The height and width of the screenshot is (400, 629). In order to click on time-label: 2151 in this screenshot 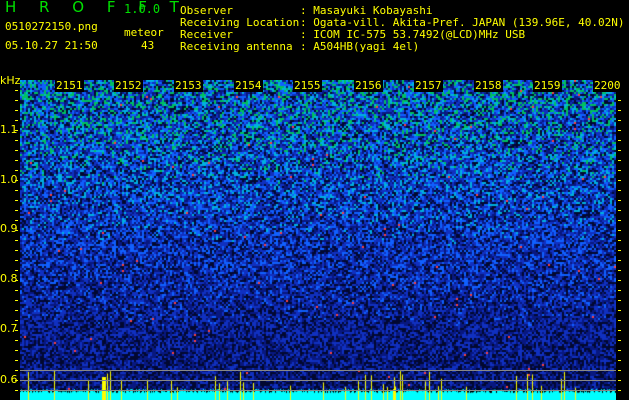, I will do `click(69, 85)`.